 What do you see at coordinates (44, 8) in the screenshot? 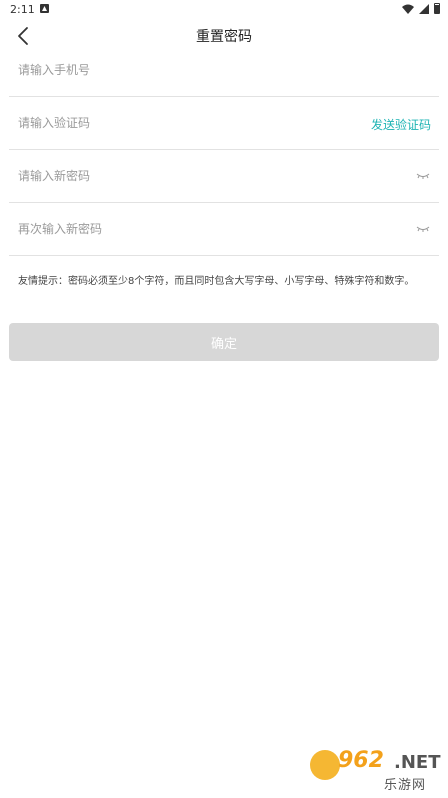
I see `notification-icon` at bounding box center [44, 8].